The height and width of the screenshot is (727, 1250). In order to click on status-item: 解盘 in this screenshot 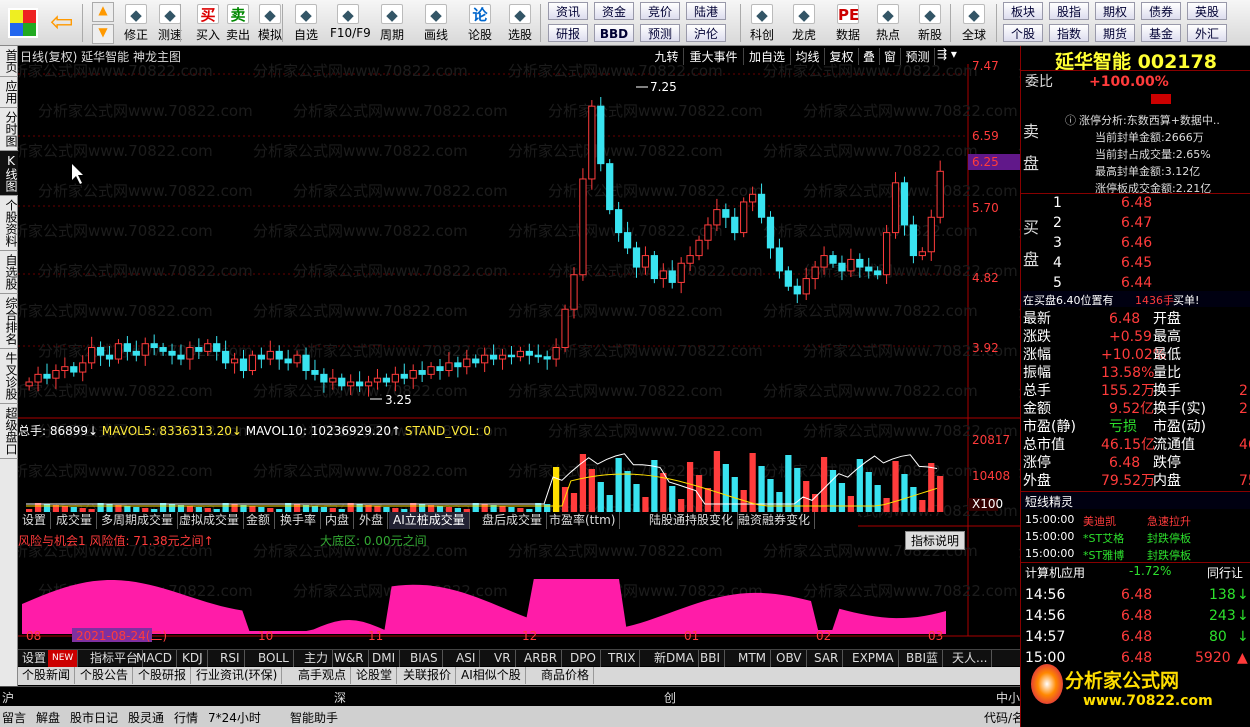, I will do `click(48, 717)`.